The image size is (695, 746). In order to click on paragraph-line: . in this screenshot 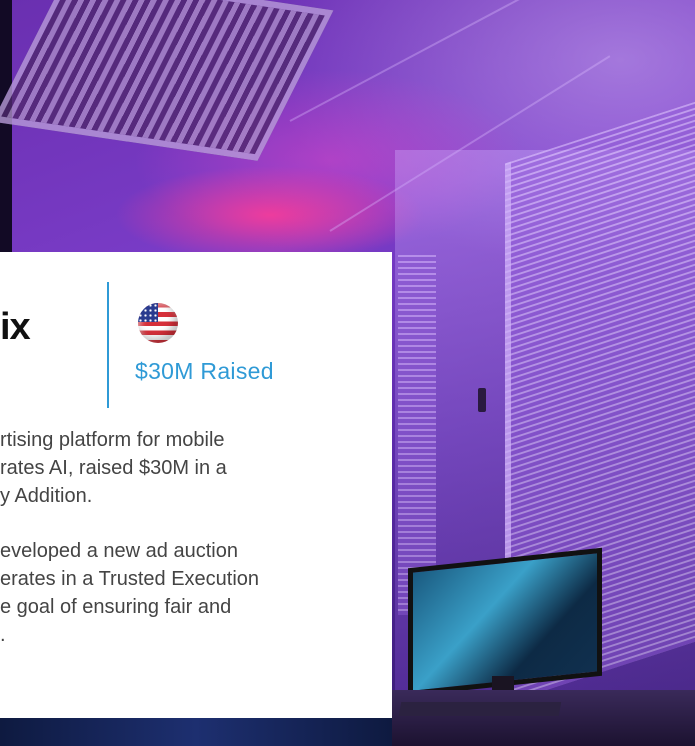, I will do `click(3, 635)`.